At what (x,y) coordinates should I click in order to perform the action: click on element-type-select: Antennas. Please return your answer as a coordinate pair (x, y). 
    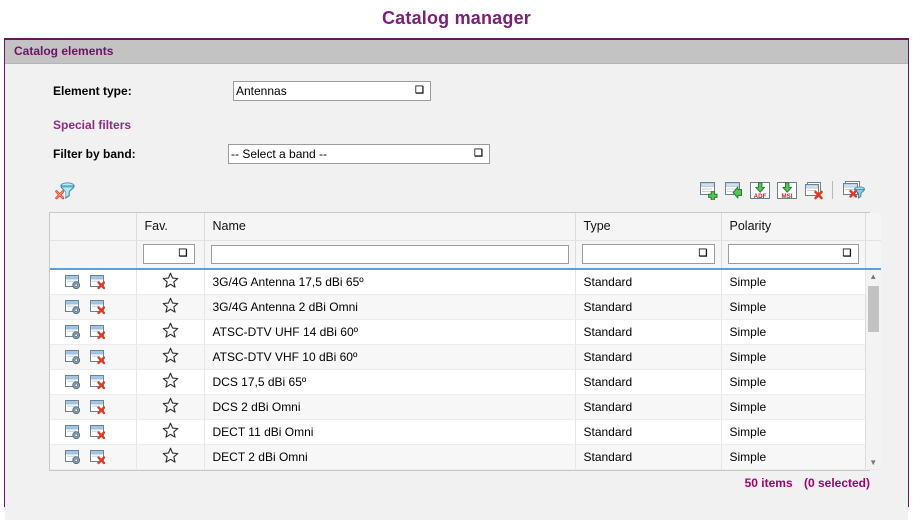
    Looking at the image, I should click on (332, 91).